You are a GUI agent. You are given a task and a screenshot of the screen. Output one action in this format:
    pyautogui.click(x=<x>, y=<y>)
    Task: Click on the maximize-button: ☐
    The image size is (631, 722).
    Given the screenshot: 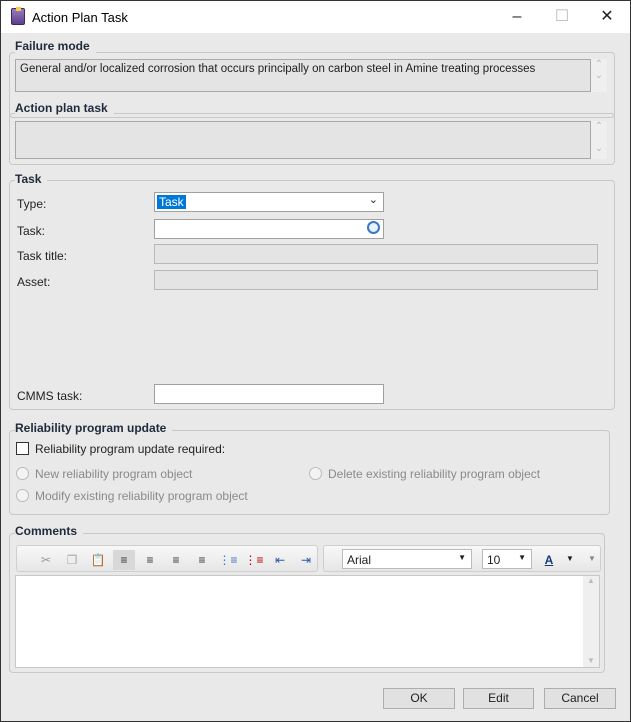 What is the action you would take?
    pyautogui.click(x=562, y=17)
    